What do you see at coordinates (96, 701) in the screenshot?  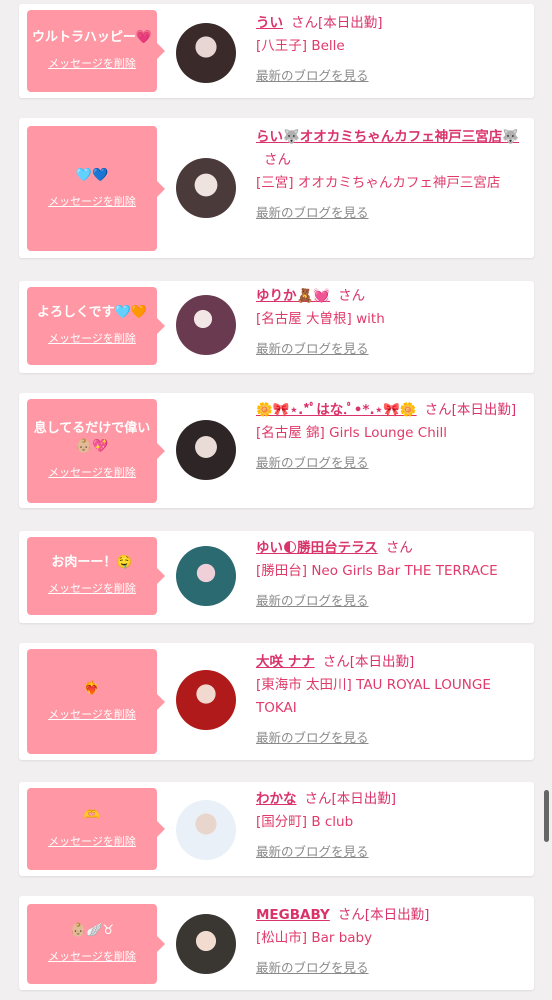 I see `message-bubble: ❤️‍🔥 メッセージを削除` at bounding box center [96, 701].